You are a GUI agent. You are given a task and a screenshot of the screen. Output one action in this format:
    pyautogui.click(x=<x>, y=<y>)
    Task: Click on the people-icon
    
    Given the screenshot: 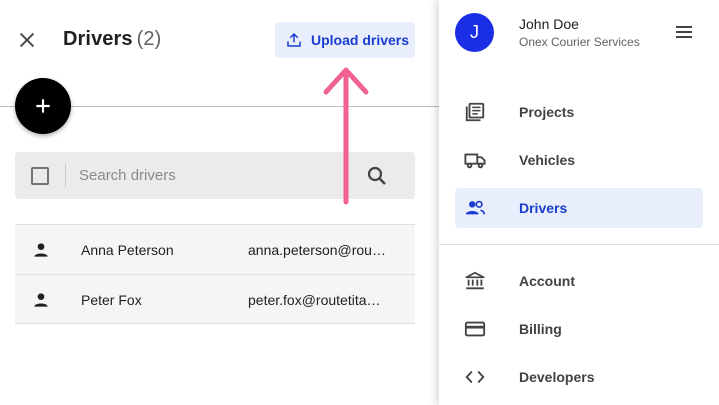 What is the action you would take?
    pyautogui.click(x=475, y=207)
    